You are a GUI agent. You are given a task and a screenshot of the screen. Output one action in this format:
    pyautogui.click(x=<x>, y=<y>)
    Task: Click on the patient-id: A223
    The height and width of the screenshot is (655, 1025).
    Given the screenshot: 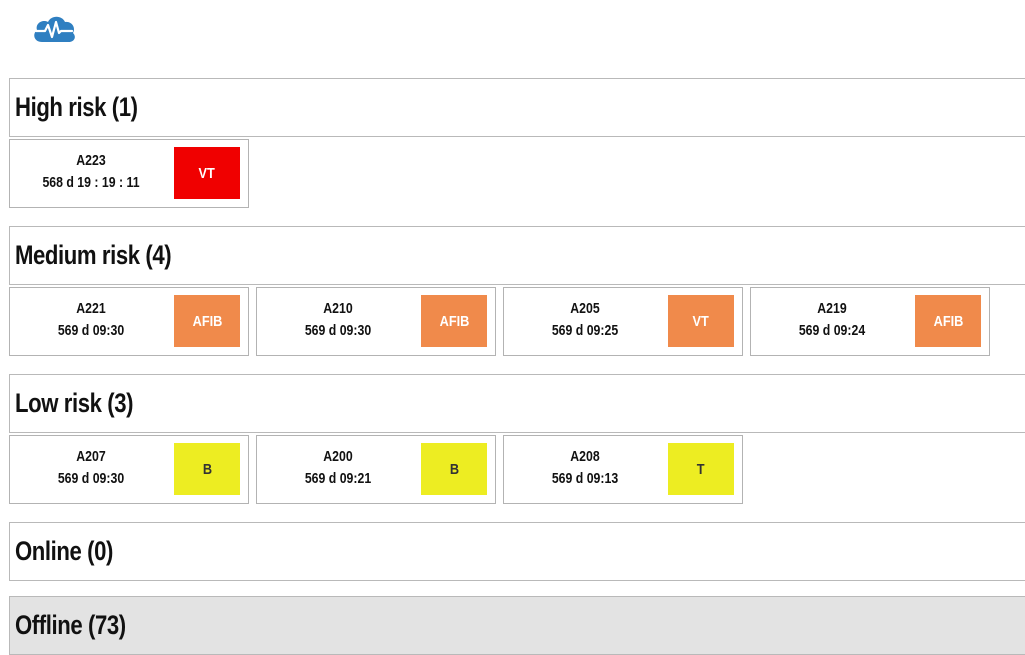 What is the action you would take?
    pyautogui.click(x=91, y=160)
    